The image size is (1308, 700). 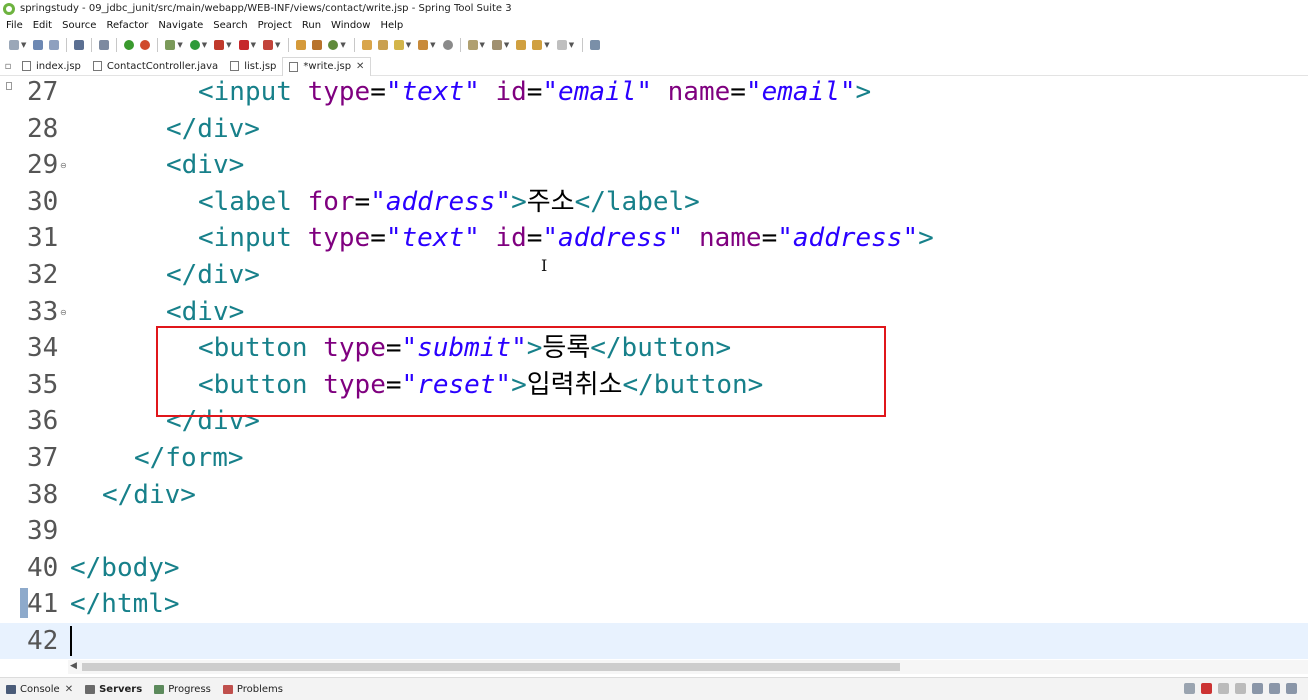 I want to click on open-resource-icon, so click(x=382, y=45).